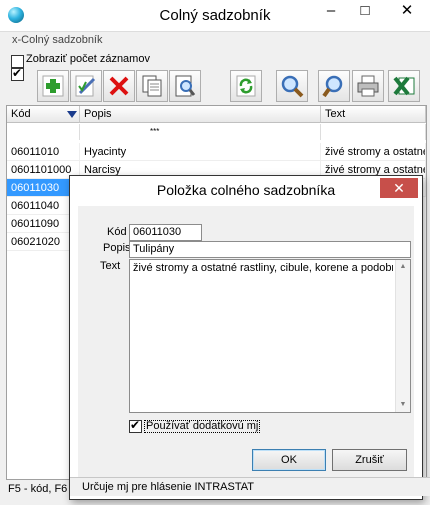 Image resolution: width=430 pixels, height=505 pixels. I want to click on table-row: 06011010 Hyacinty živé stromy a ostatné, so click(216, 152).